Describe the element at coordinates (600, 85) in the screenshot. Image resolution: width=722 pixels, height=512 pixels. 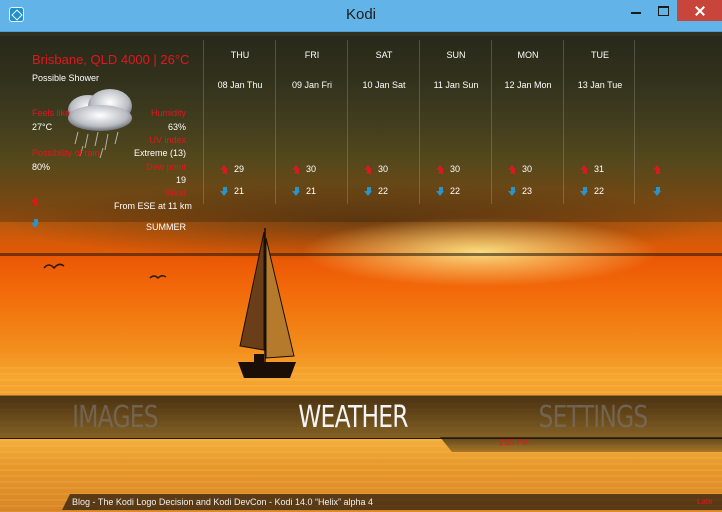
I see `forecast-date: 13 Jan Tue` at that location.